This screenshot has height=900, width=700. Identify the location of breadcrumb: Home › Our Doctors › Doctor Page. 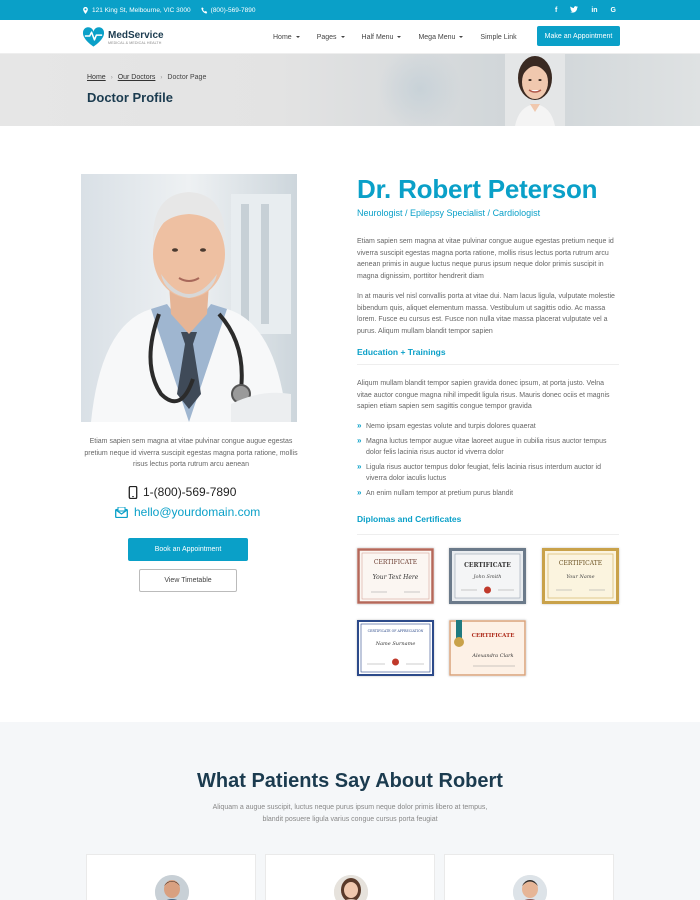
(146, 77).